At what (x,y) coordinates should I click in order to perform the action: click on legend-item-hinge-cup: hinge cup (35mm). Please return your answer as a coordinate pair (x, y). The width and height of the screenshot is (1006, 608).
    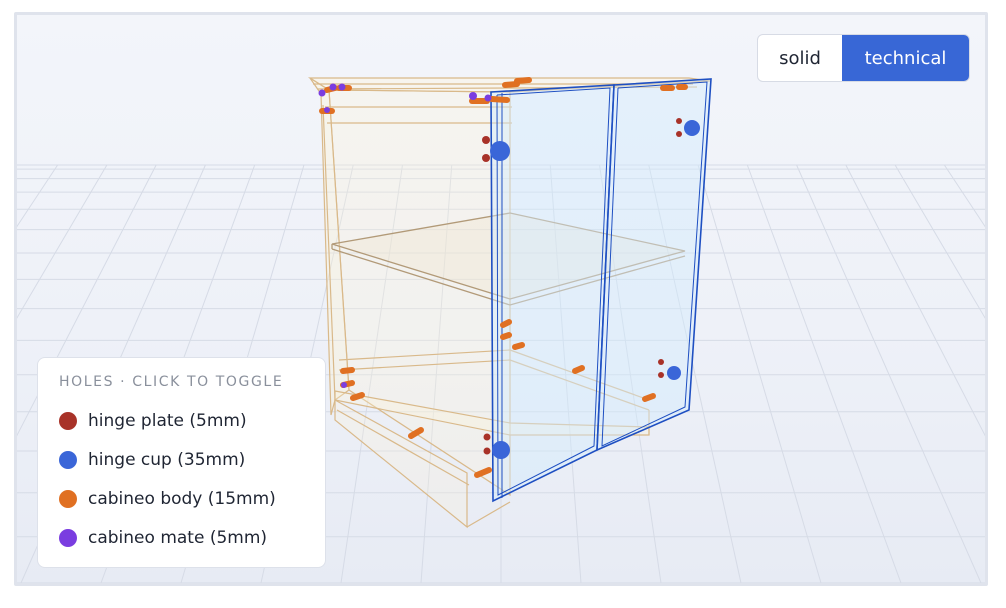
    Looking at the image, I should click on (192, 459).